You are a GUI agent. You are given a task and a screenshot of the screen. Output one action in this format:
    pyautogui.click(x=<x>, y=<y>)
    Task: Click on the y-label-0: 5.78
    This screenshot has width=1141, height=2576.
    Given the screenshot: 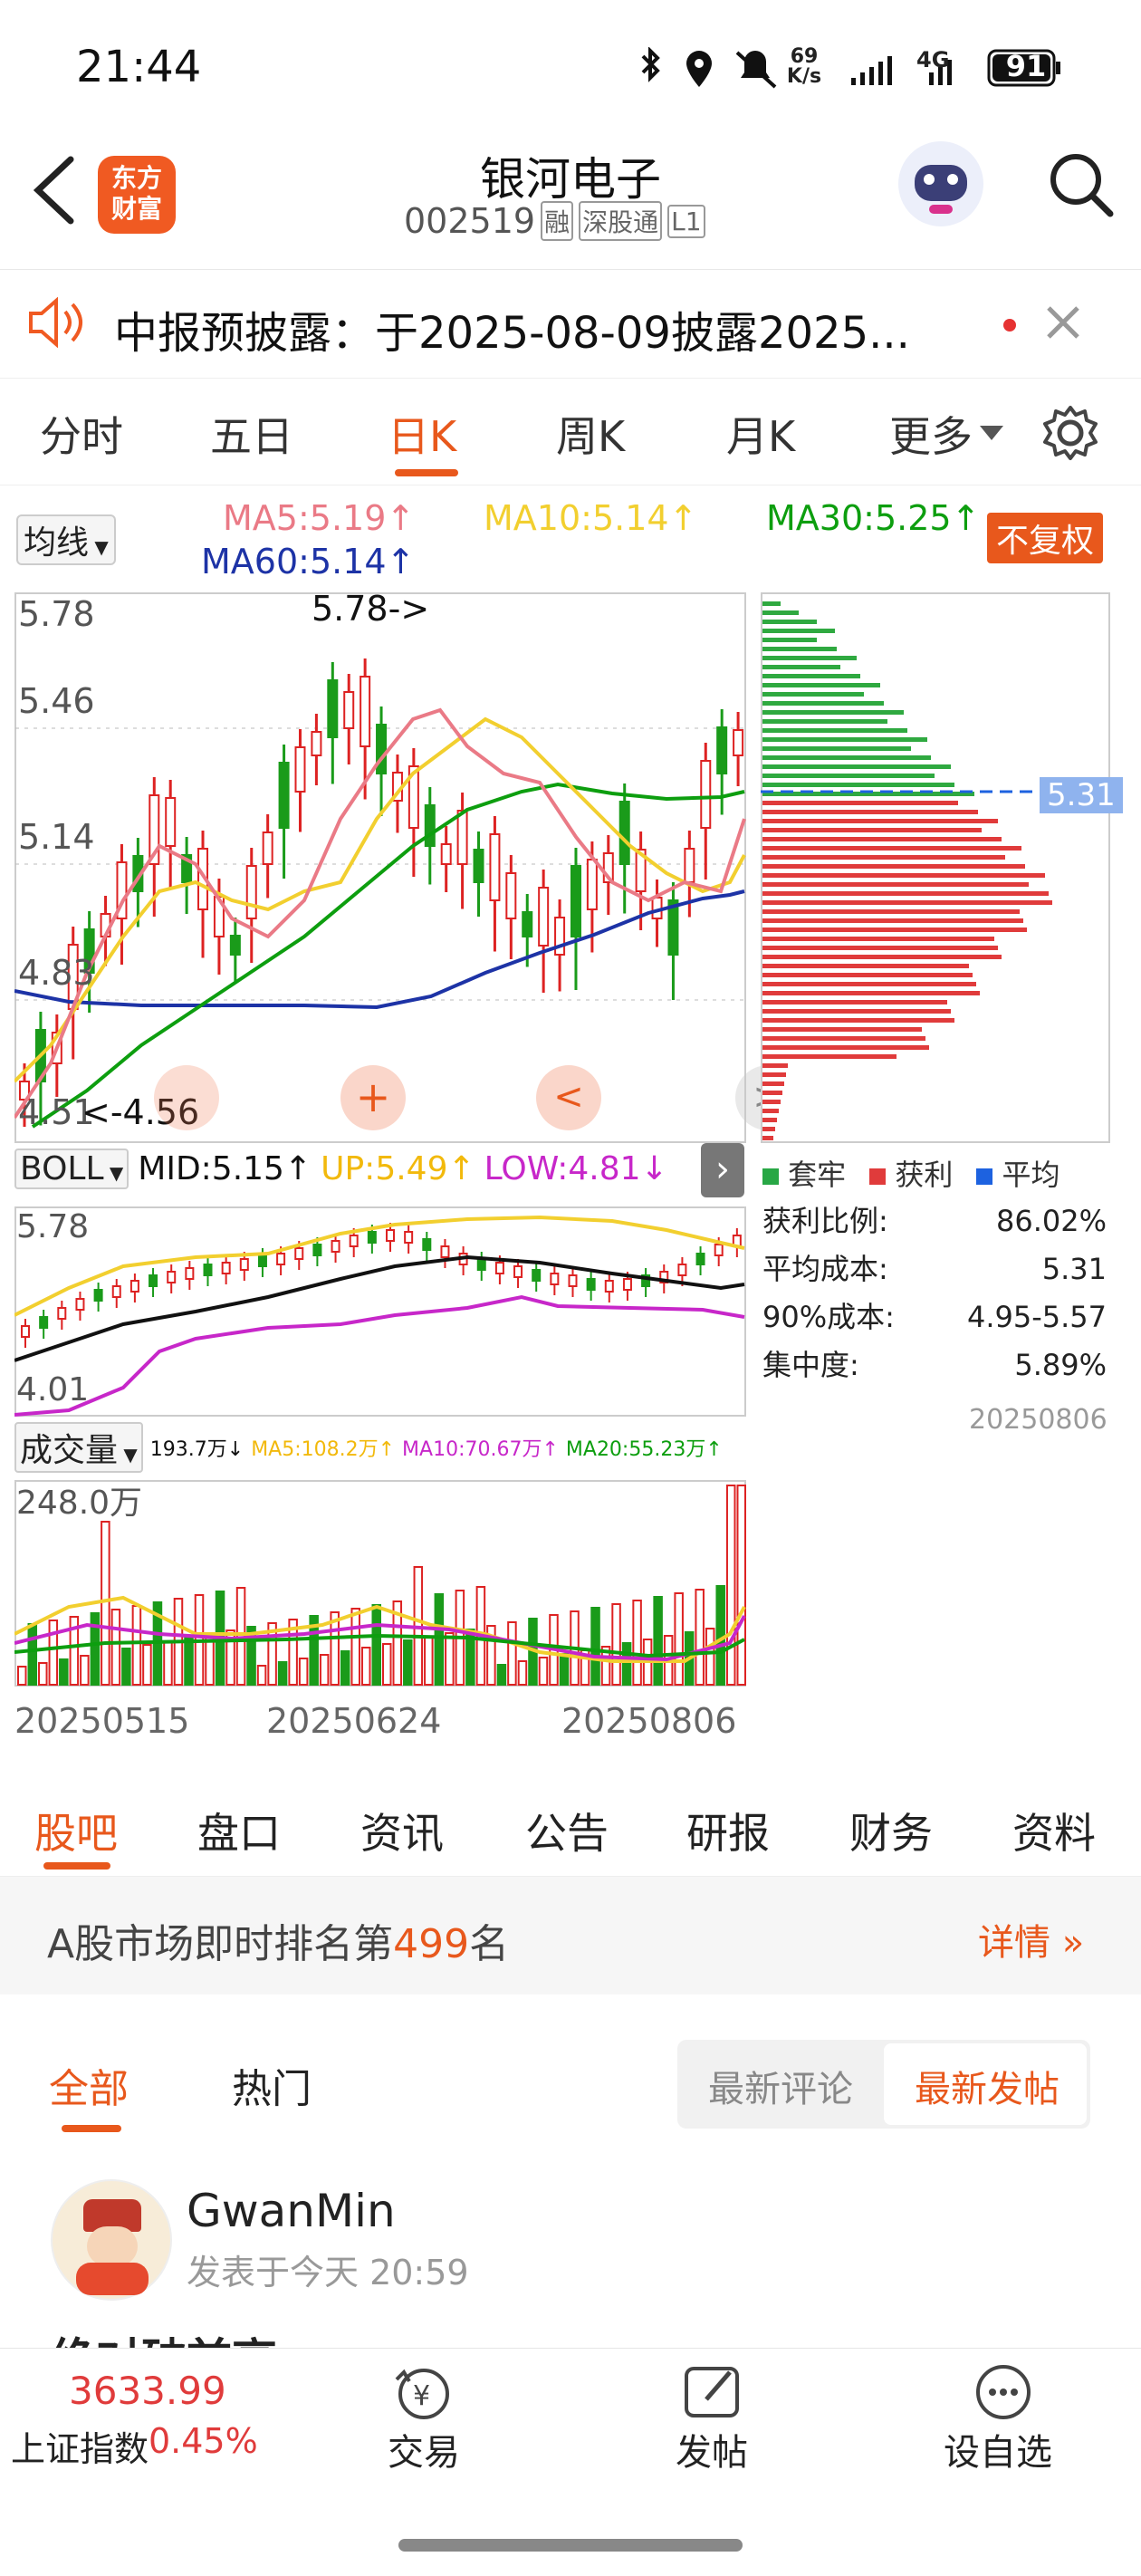 What is the action you would take?
    pyautogui.click(x=57, y=614)
    